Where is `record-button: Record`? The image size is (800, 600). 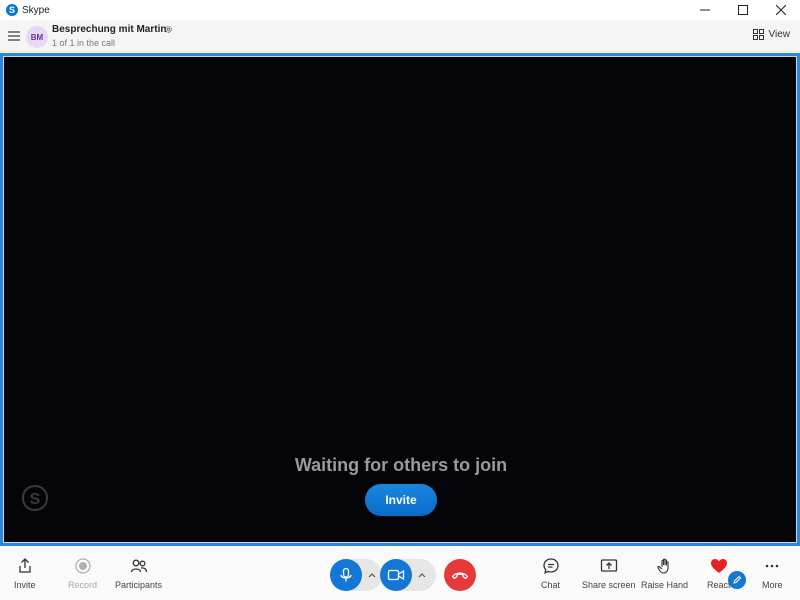 record-button: Record is located at coordinates (82, 573).